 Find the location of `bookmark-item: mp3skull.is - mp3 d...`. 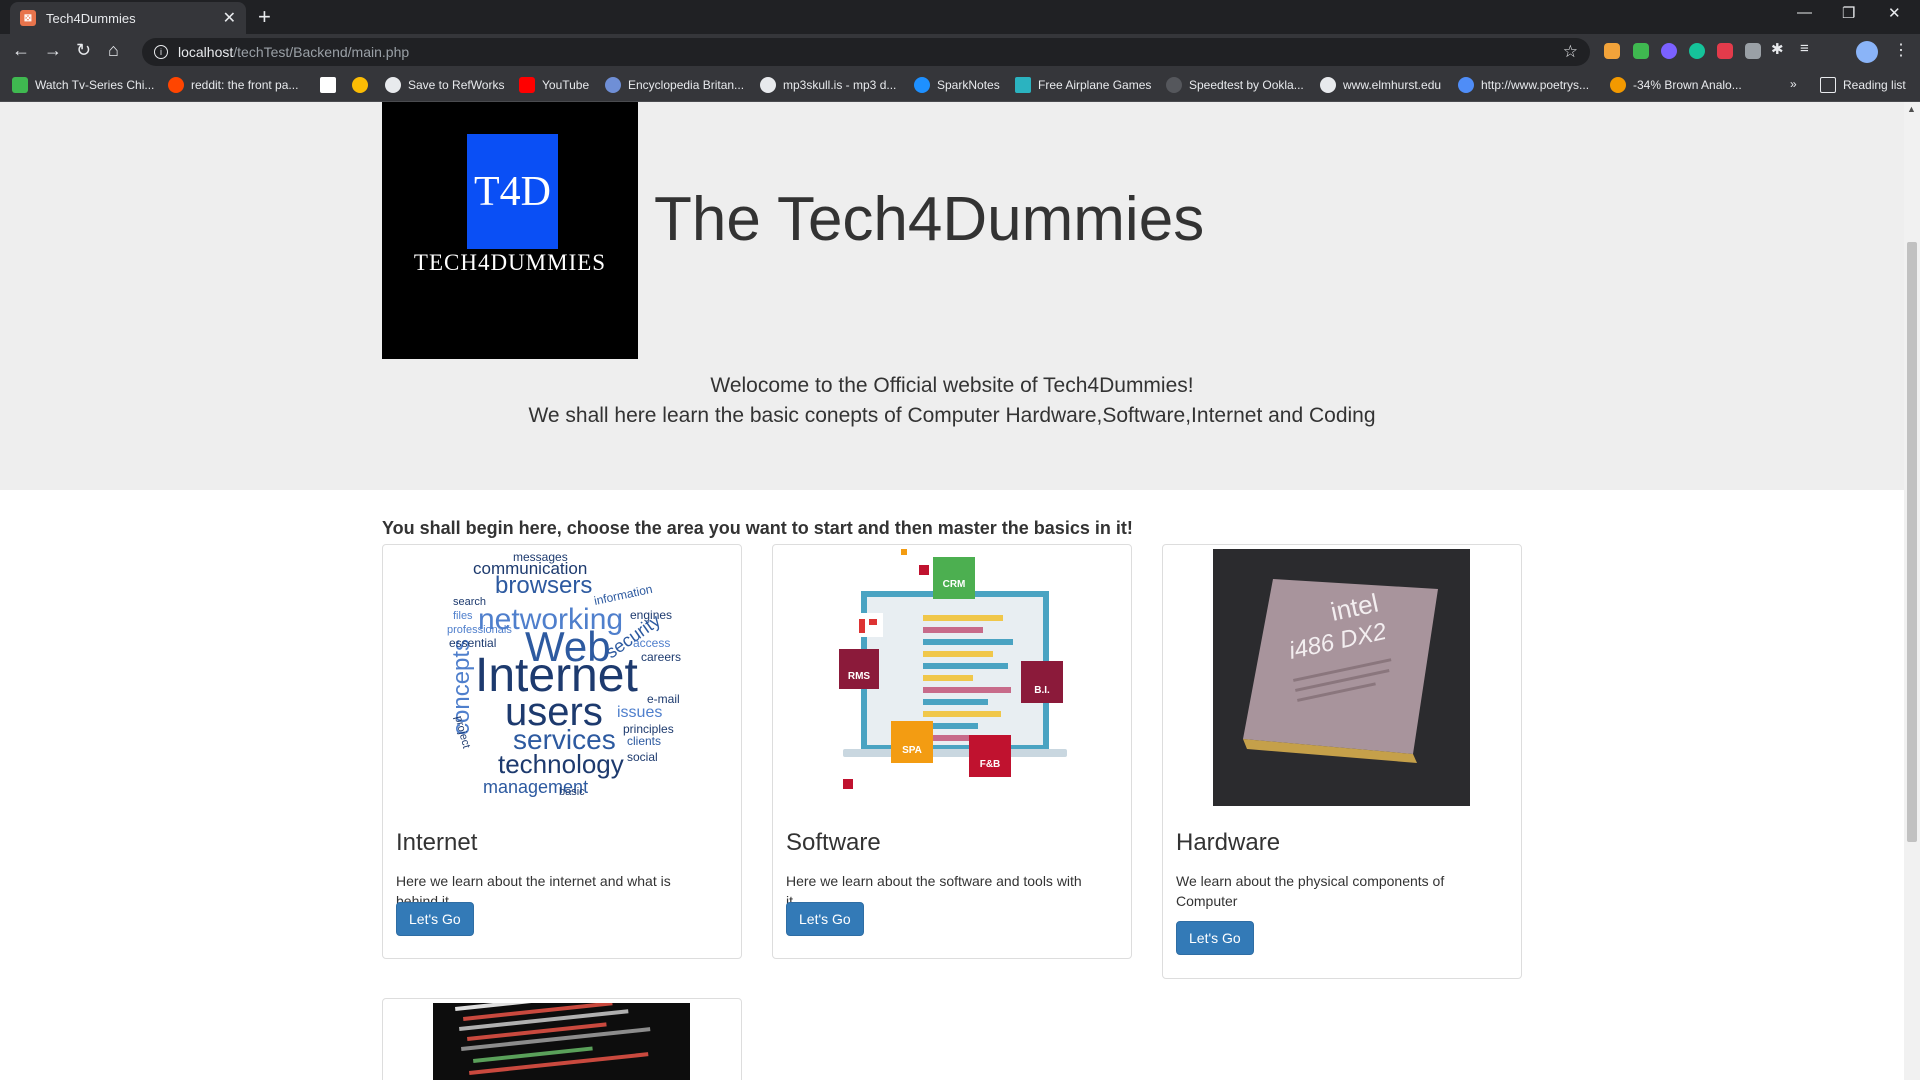

bookmark-item: mp3skull.is - mp3 d... is located at coordinates (828, 85).